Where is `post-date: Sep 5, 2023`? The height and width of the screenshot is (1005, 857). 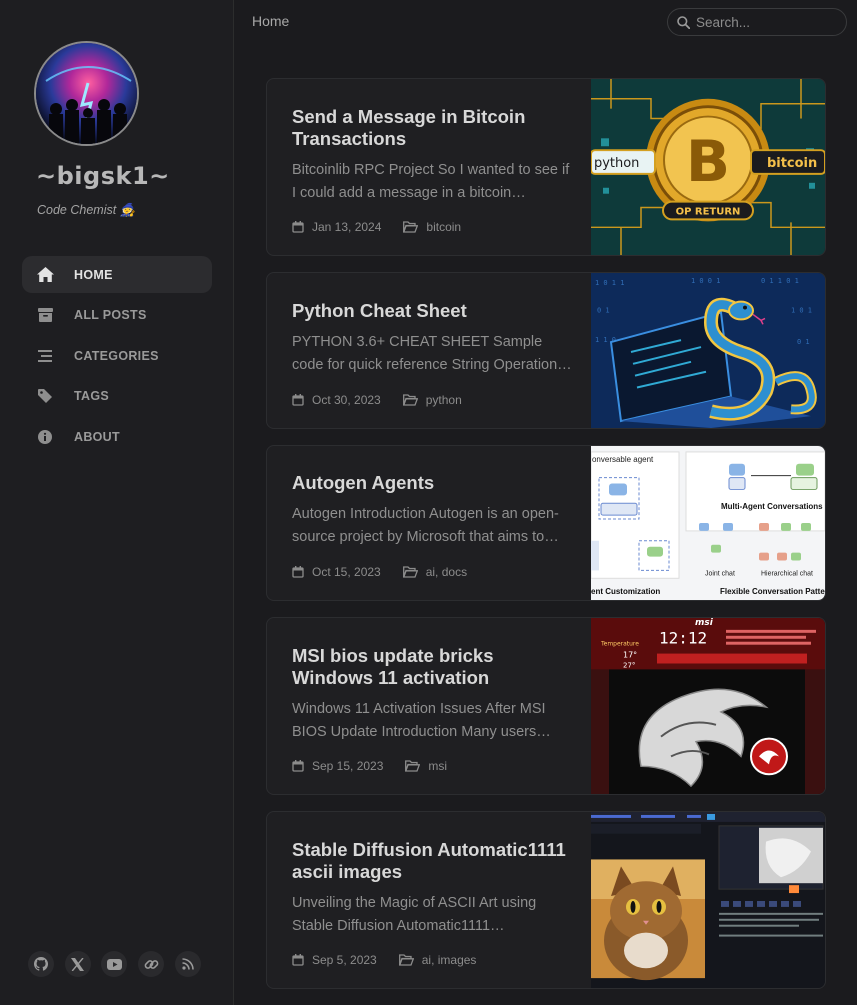 post-date: Sep 5, 2023 is located at coordinates (344, 960).